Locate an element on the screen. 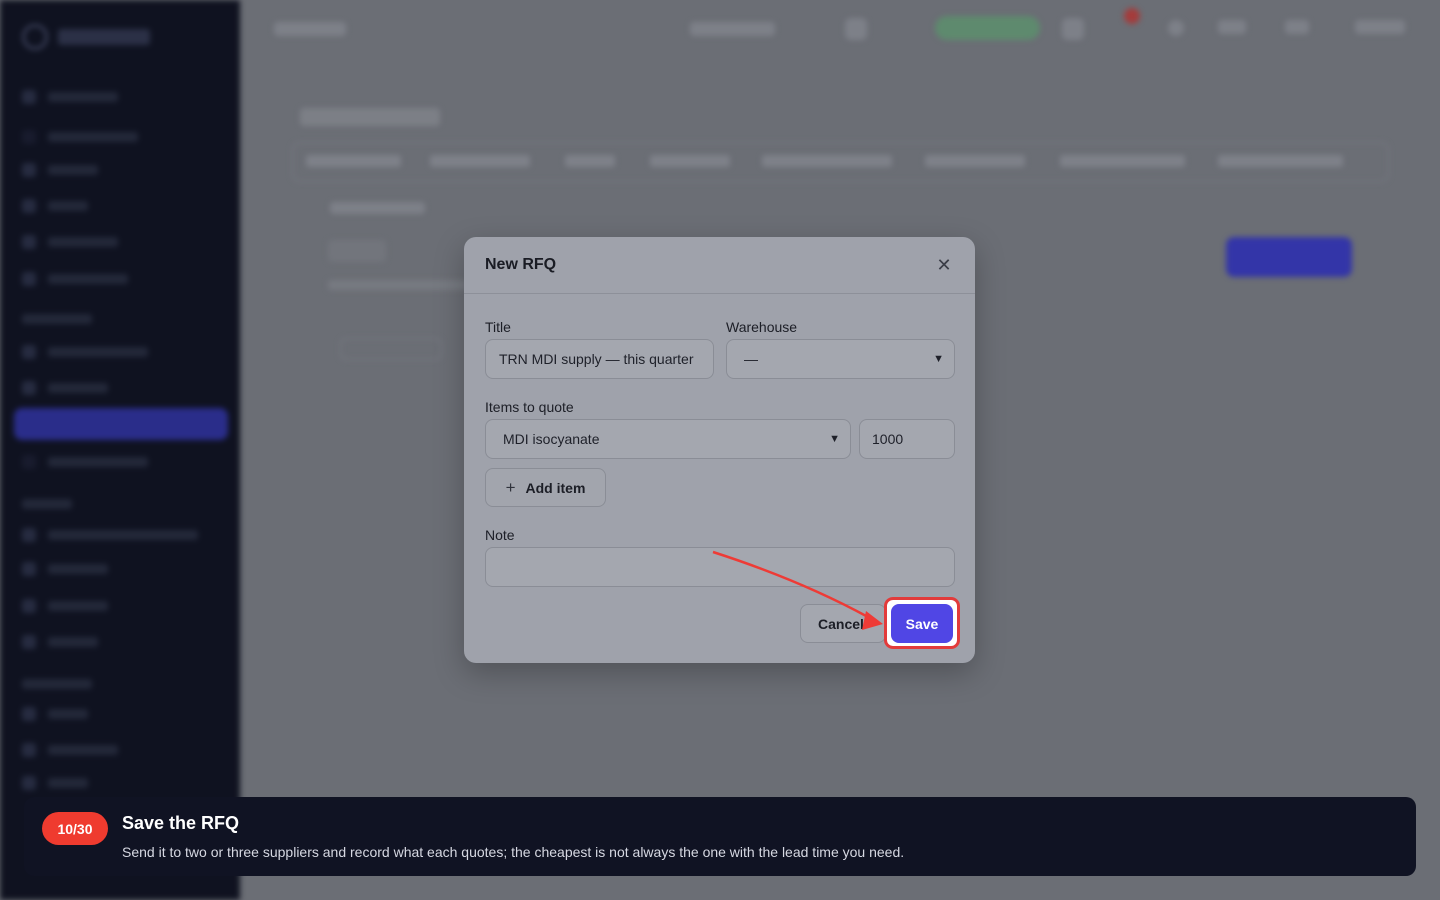  settings-icon is located at coordinates (1176, 28).